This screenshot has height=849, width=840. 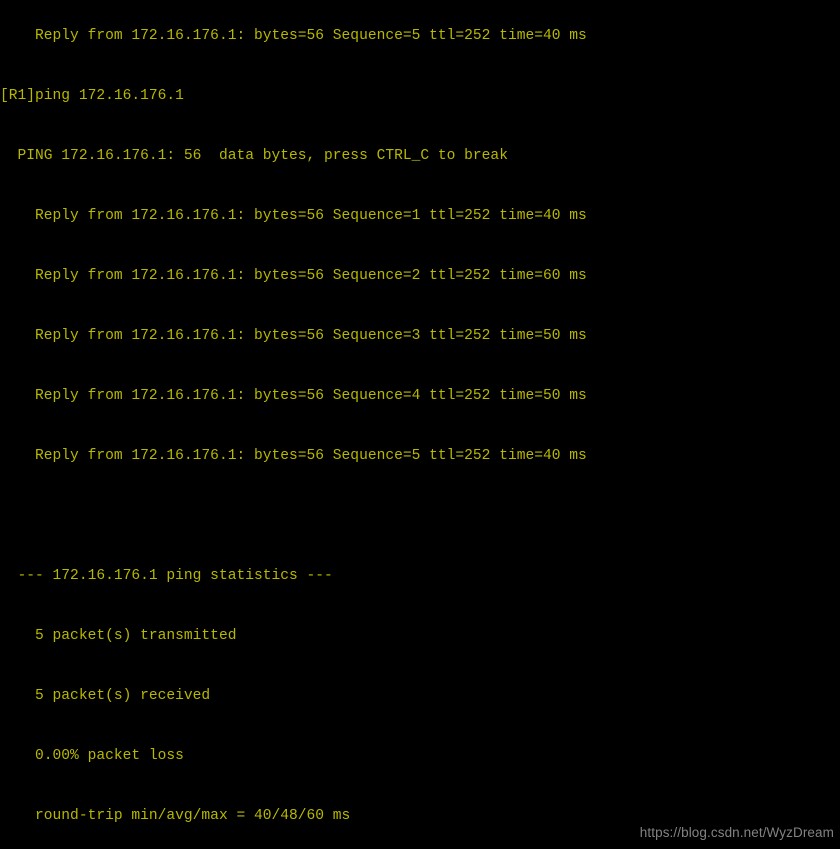 I want to click on terminal-line: 0.00% packet loss, so click(x=92, y=756).